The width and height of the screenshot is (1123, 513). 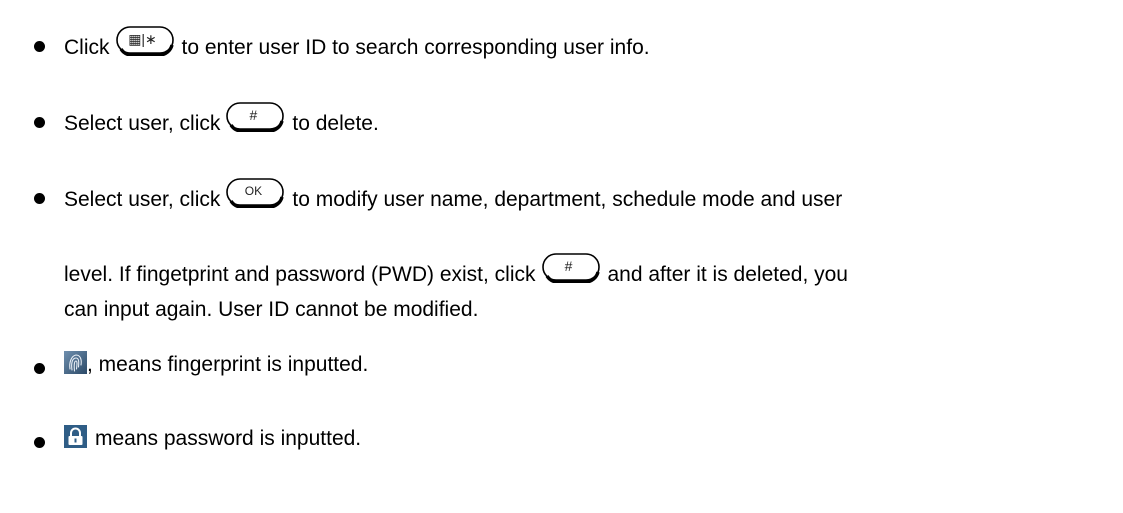 What do you see at coordinates (728, 275) in the screenshot?
I see `item-text-after: and after it is deleted, you` at bounding box center [728, 275].